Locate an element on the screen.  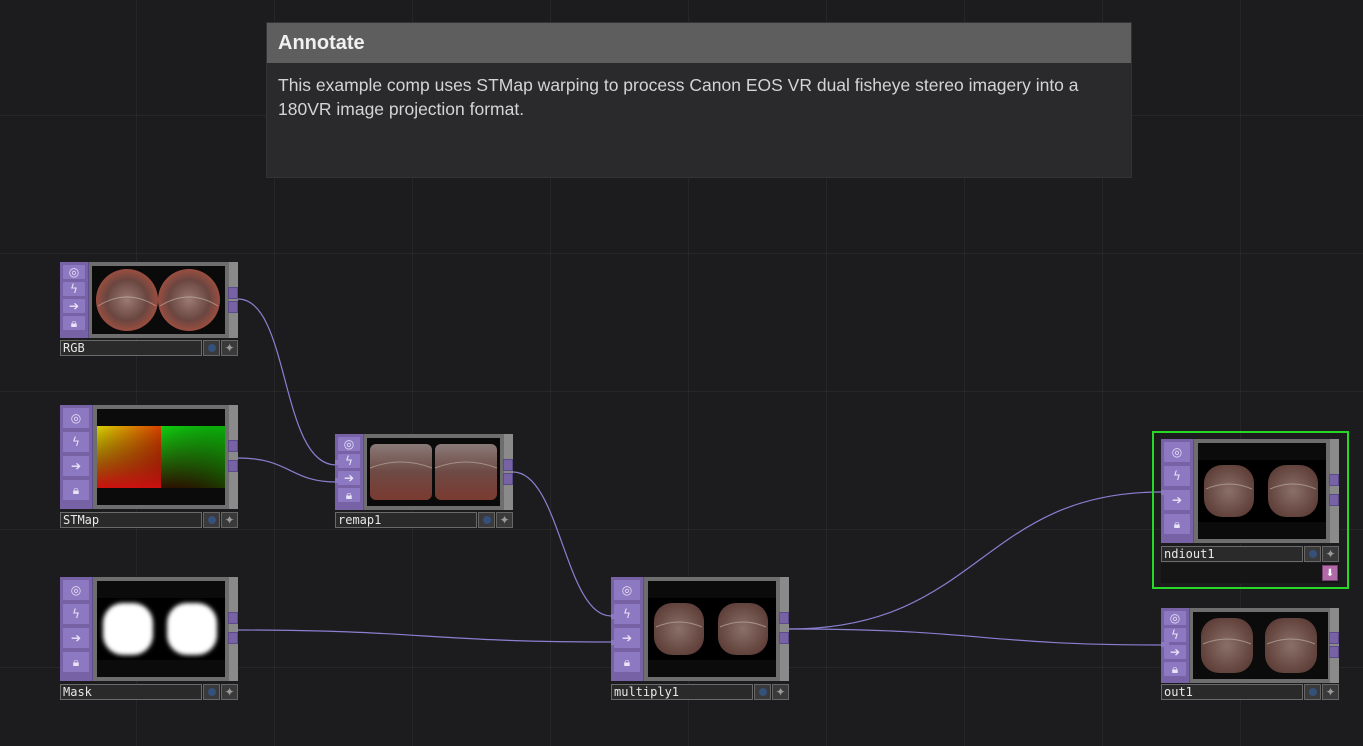
wire-multiply1-out1 is located at coordinates (975, 637).